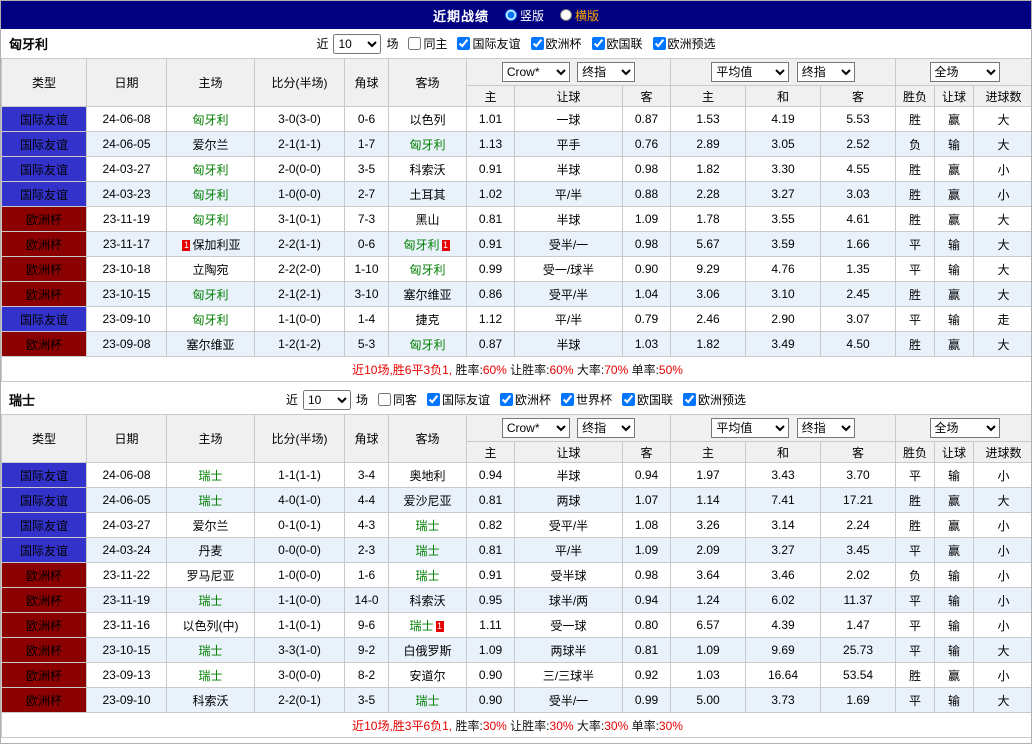  I want to click on filter-row: 匈牙利 近 10 场 同主 国际友谊 欧洲杯 欧国联 欧洲预选, so click(516, 43).